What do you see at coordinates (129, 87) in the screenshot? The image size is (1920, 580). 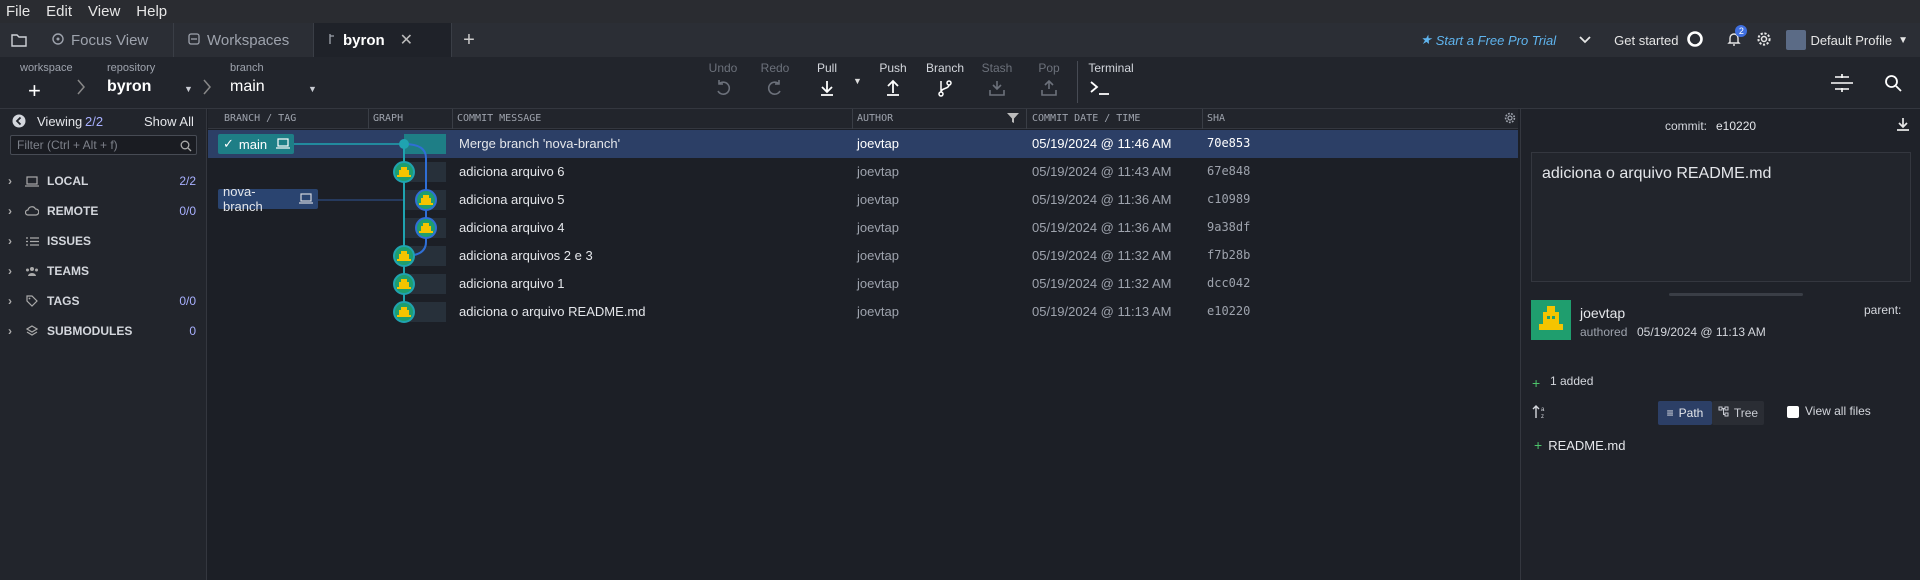 I see `repository-selector: byron` at bounding box center [129, 87].